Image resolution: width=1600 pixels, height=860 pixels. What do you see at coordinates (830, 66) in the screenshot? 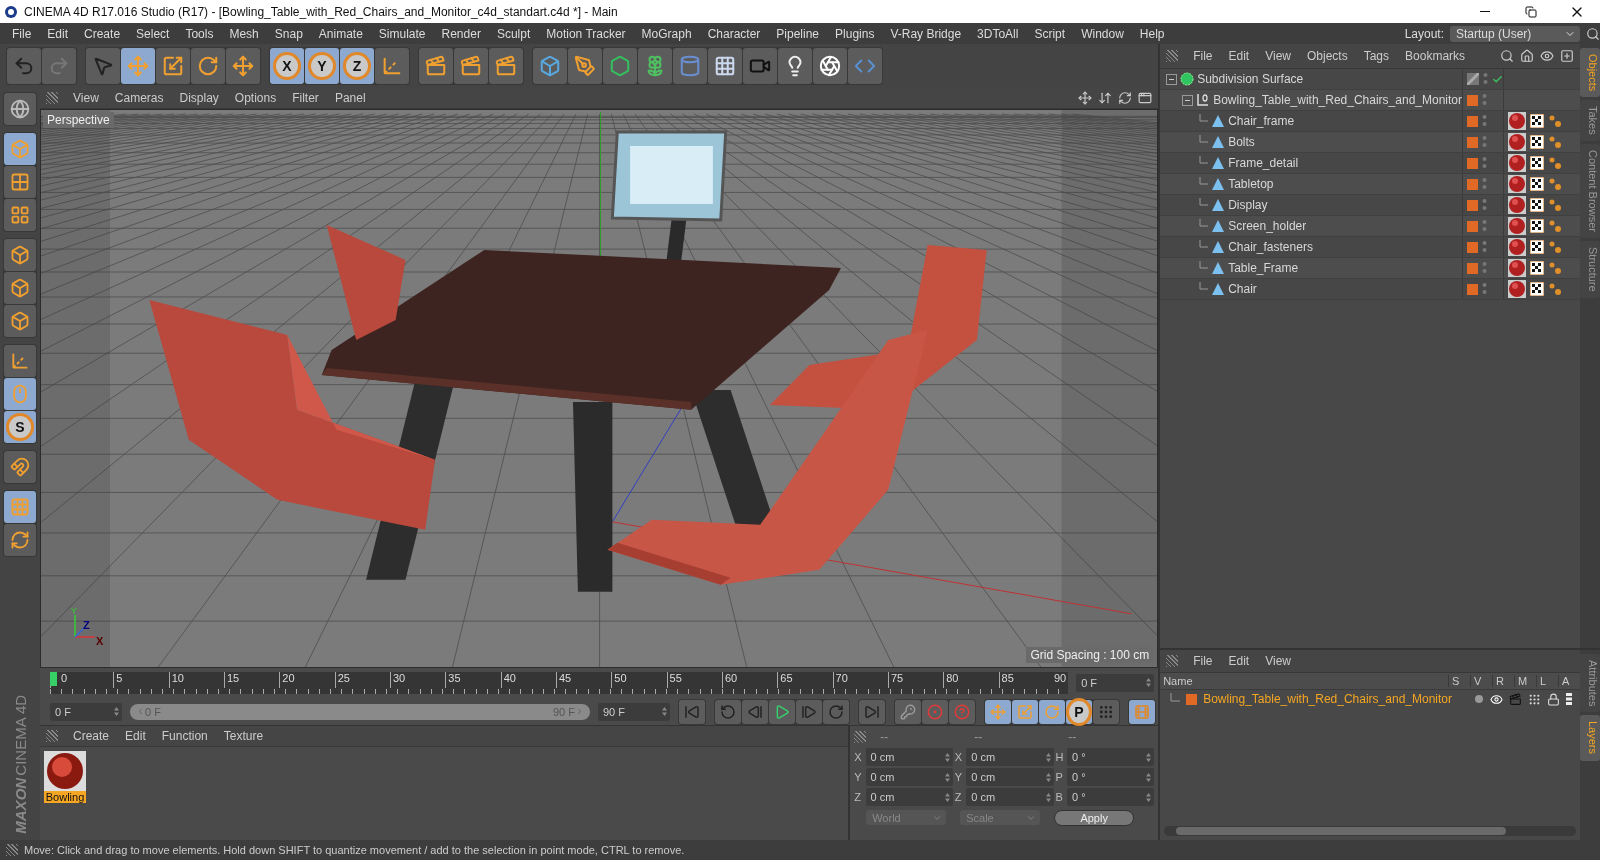
I see `sketch-button` at bounding box center [830, 66].